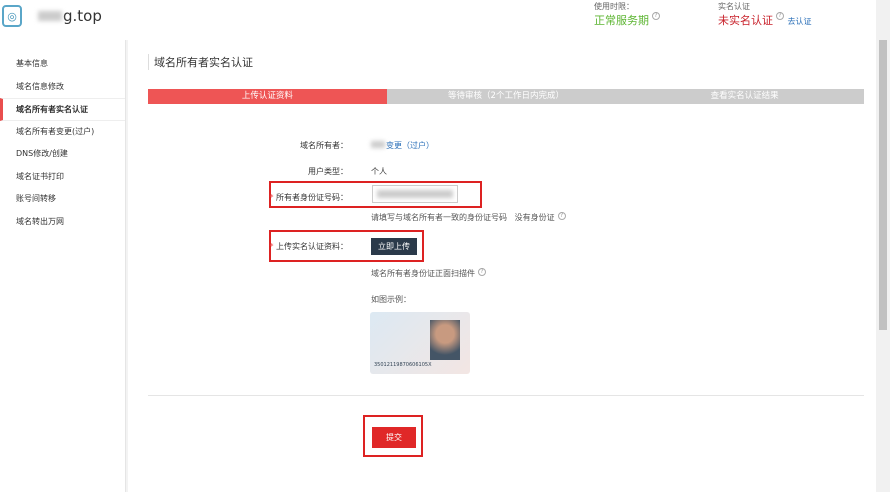  Describe the element at coordinates (62, 177) in the screenshot. I see `sidebar-item-certificate: 域名证书打印` at that location.